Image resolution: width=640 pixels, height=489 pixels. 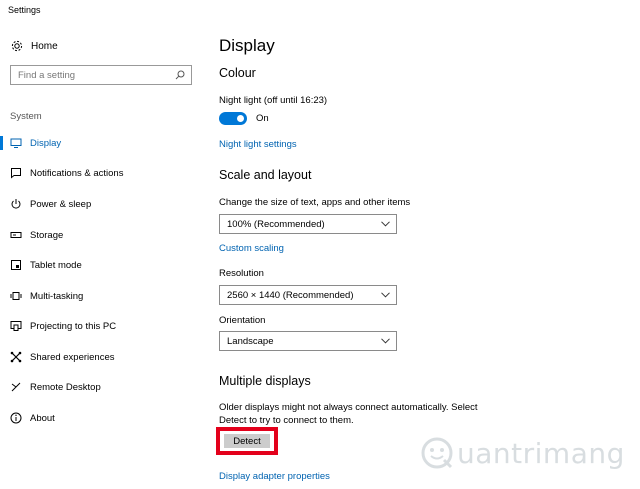 What do you see at coordinates (72, 357) in the screenshot?
I see `sidebar-item-label: Shared experiences` at bounding box center [72, 357].